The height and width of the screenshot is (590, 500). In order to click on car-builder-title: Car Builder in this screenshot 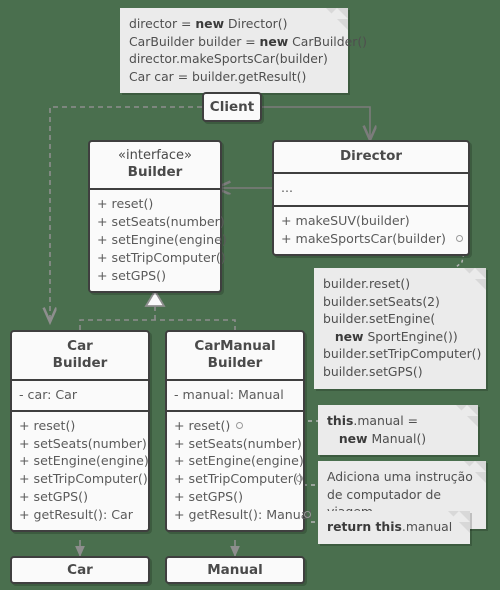, I will do `click(80, 355)`.